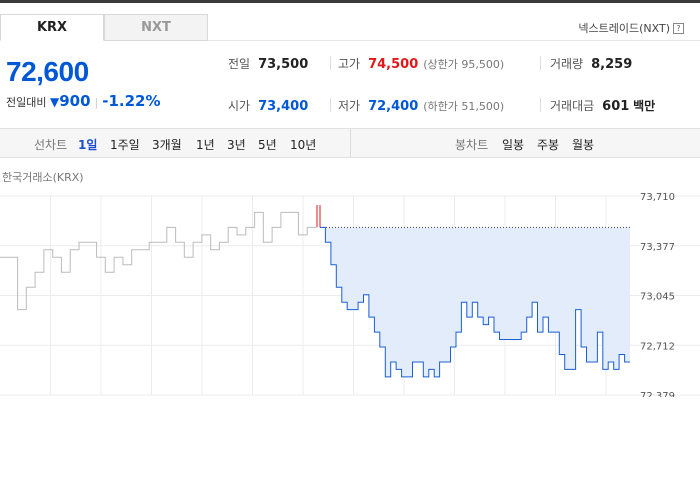  What do you see at coordinates (567, 64) in the screenshot?
I see `stat-label: 거래량` at bounding box center [567, 64].